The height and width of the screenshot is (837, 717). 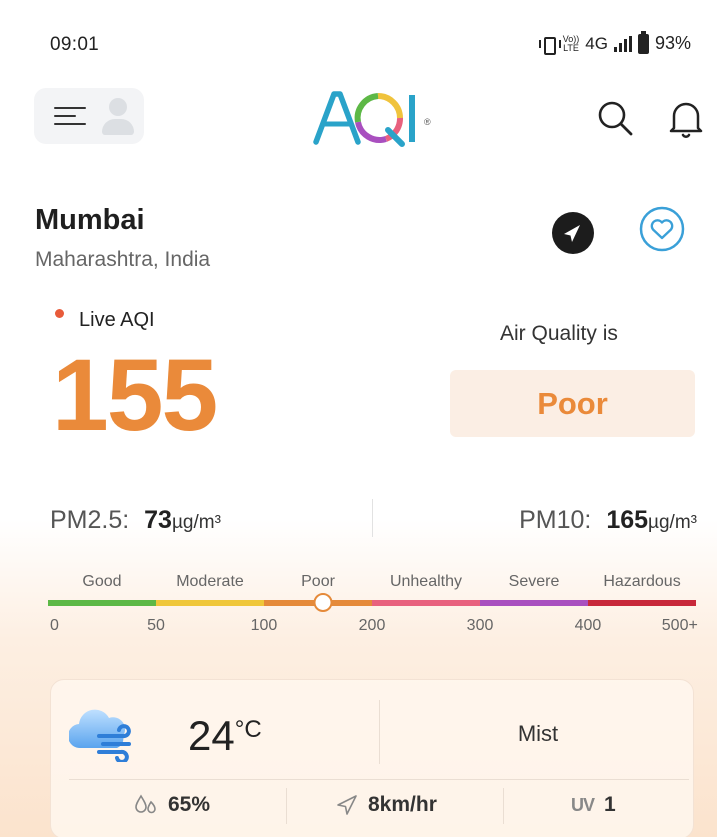 What do you see at coordinates (571, 47) in the screenshot?
I see `volte-bottom: LTE` at bounding box center [571, 47].